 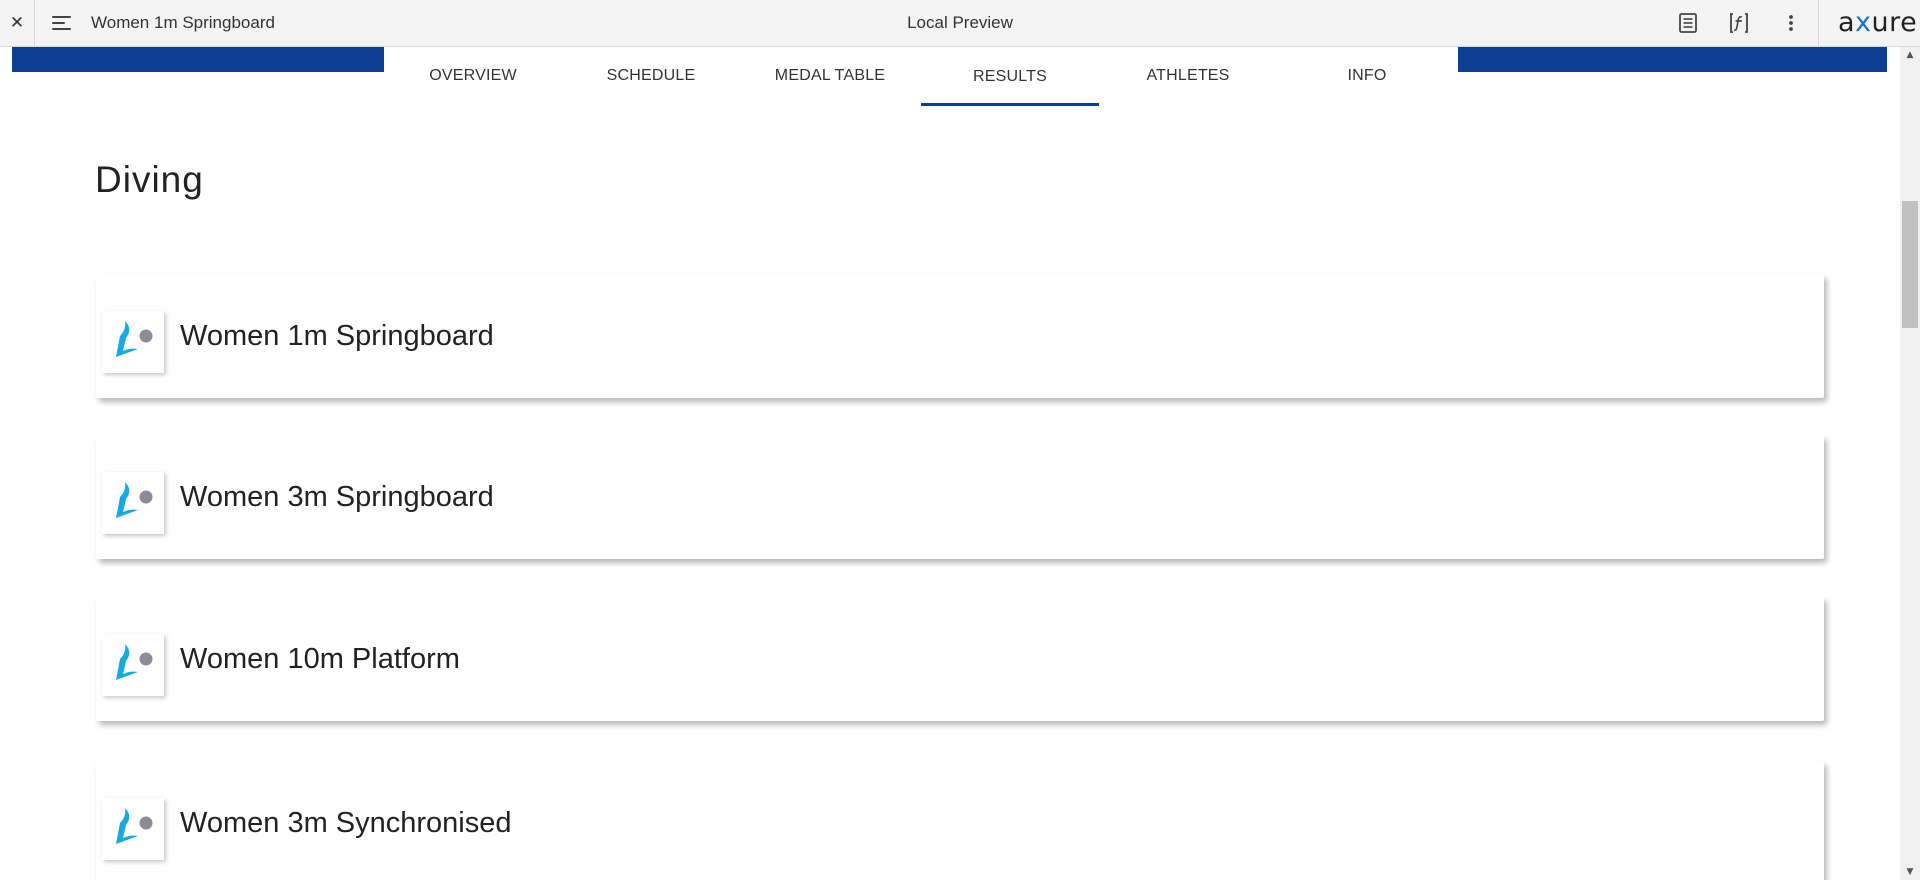 I want to click on logo-text-x: x, so click(x=1863, y=22).